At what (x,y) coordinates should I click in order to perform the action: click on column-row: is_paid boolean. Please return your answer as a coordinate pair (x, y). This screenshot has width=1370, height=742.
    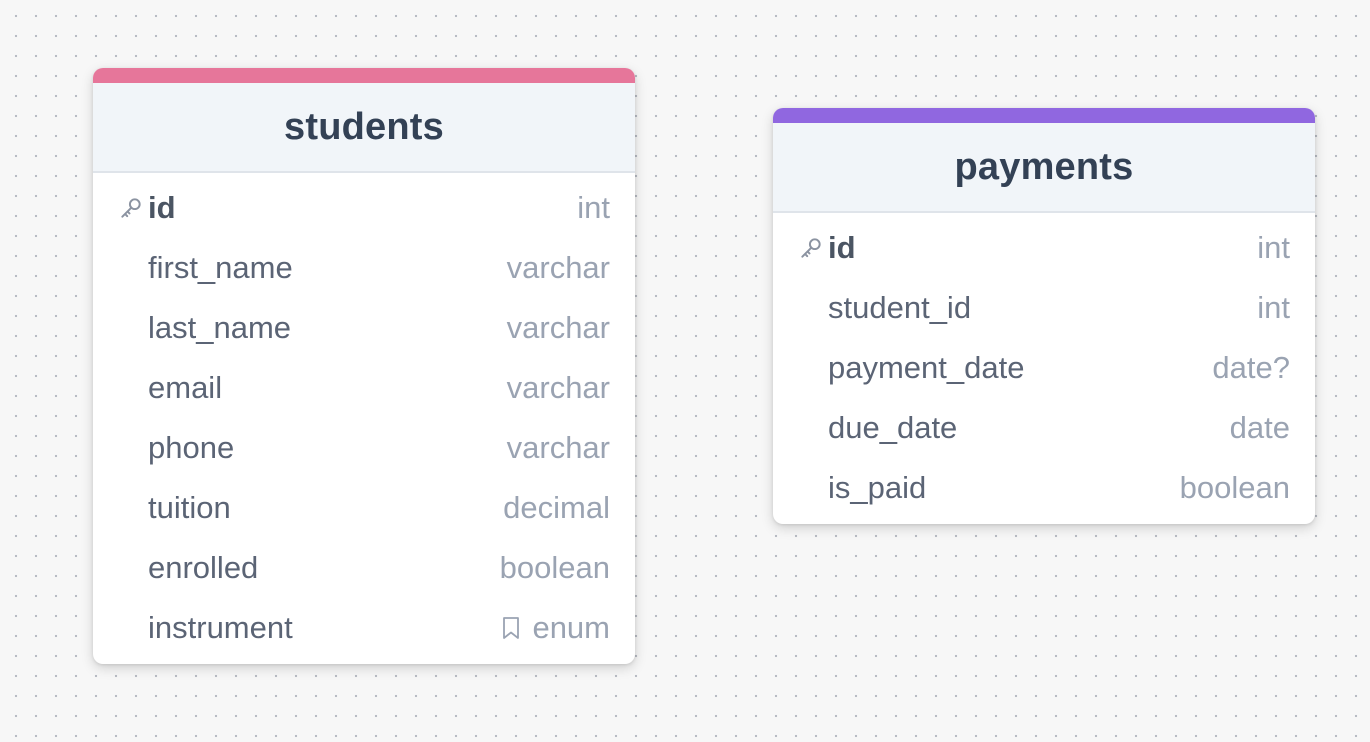
    Looking at the image, I should click on (1044, 488).